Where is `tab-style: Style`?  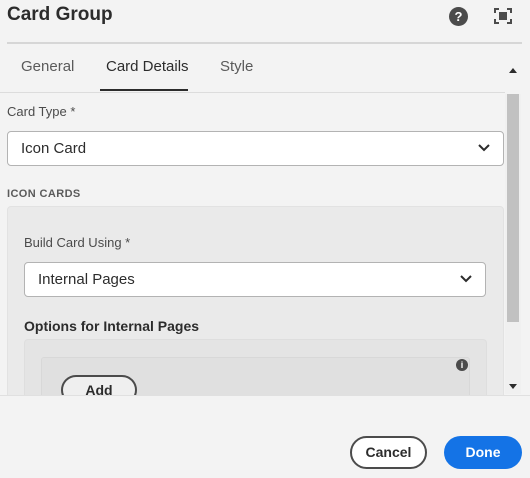 tab-style: Style is located at coordinates (236, 66).